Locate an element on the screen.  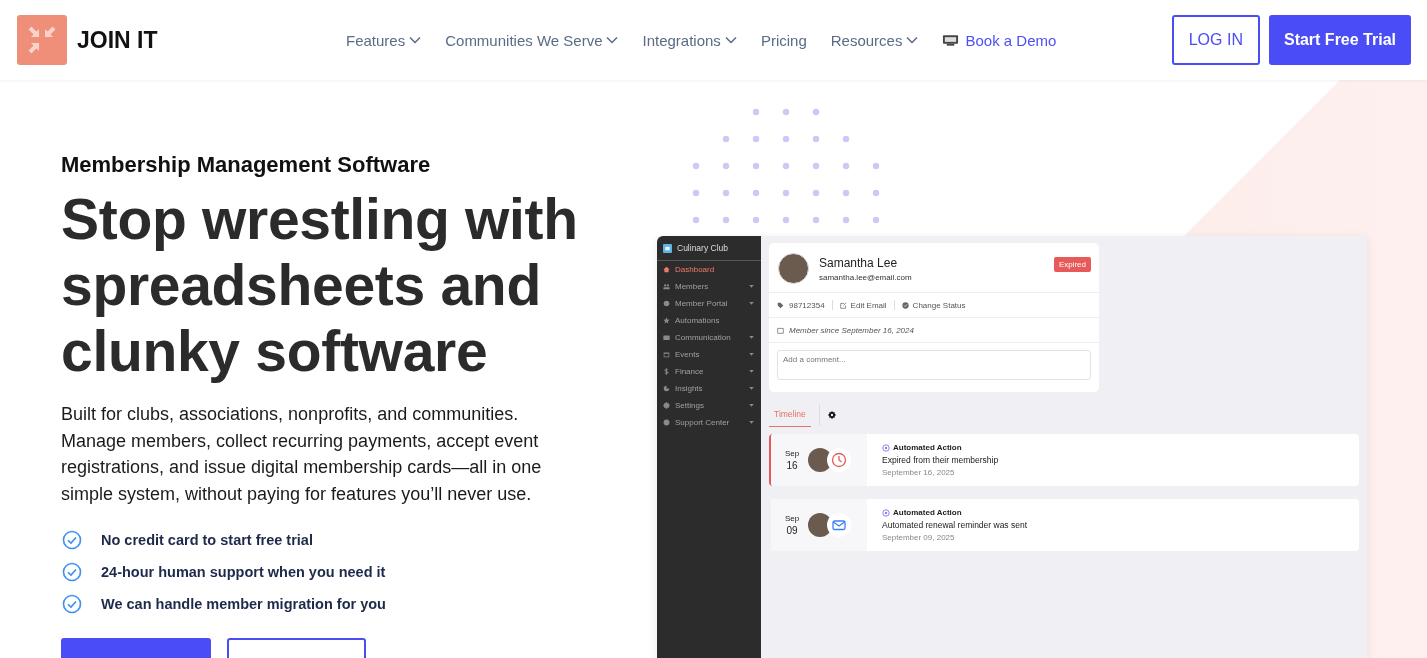
dollar-icon is located at coordinates (666, 371).